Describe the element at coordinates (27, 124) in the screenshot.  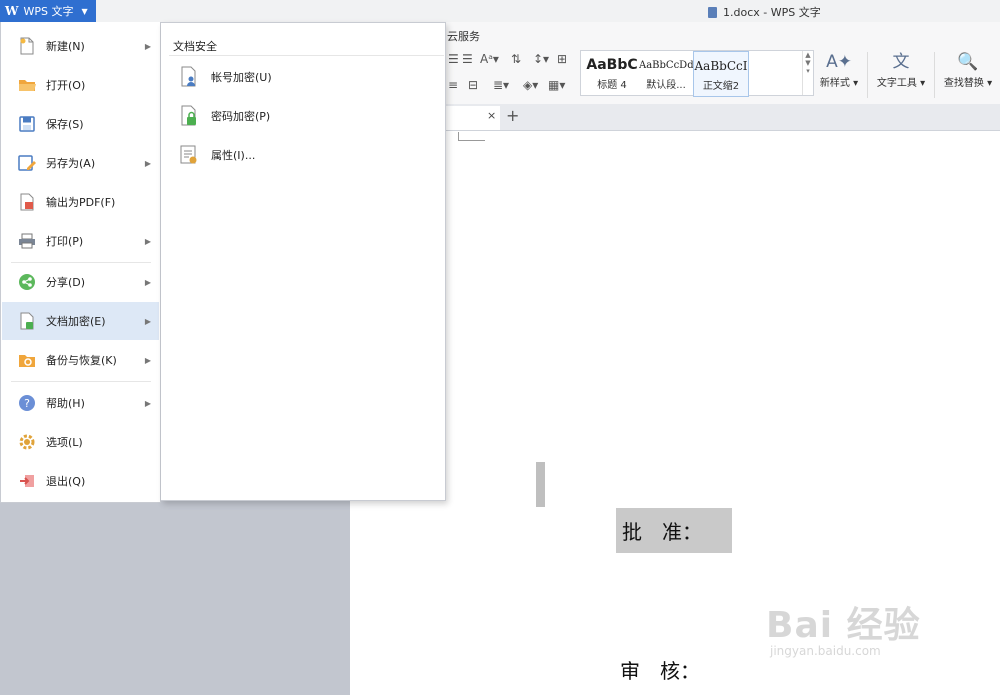
I see `save-icon` at that location.